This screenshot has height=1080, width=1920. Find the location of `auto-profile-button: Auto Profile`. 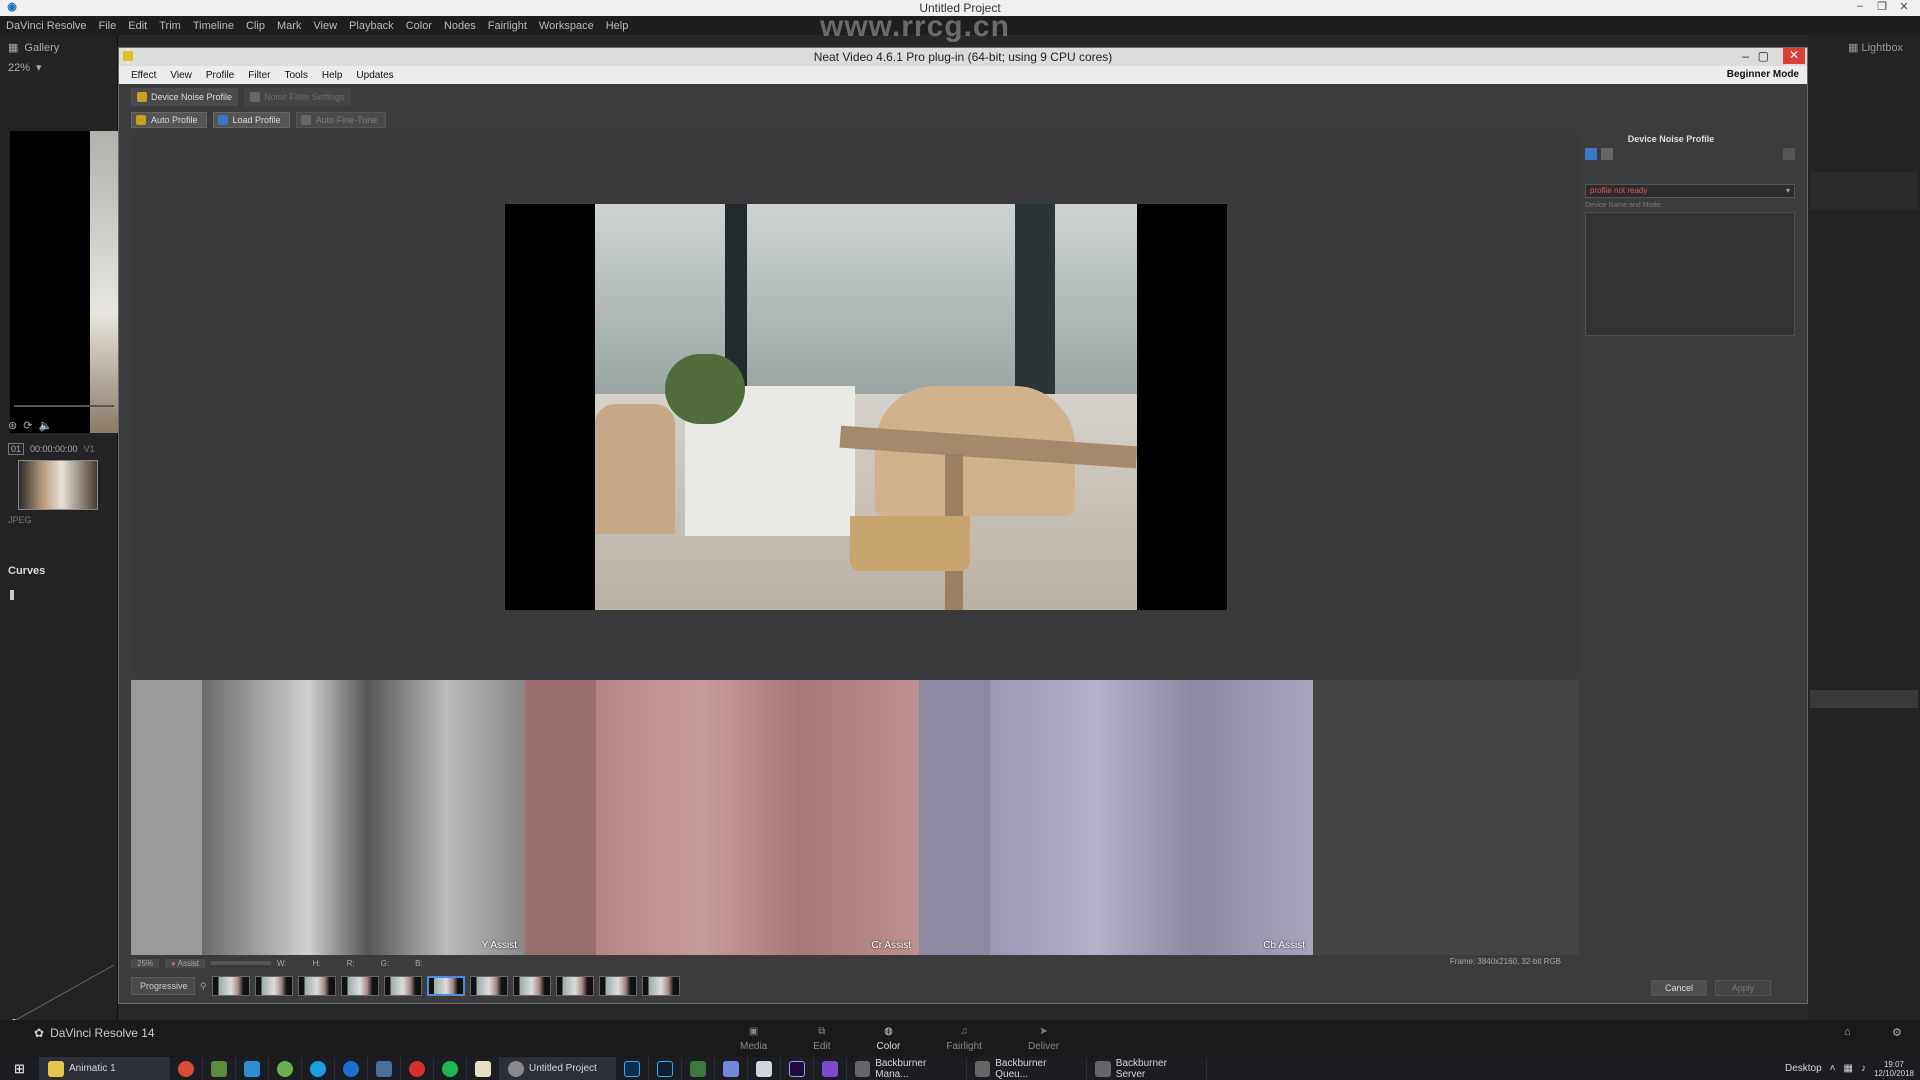

auto-profile-button: Auto Profile is located at coordinates (169, 120).